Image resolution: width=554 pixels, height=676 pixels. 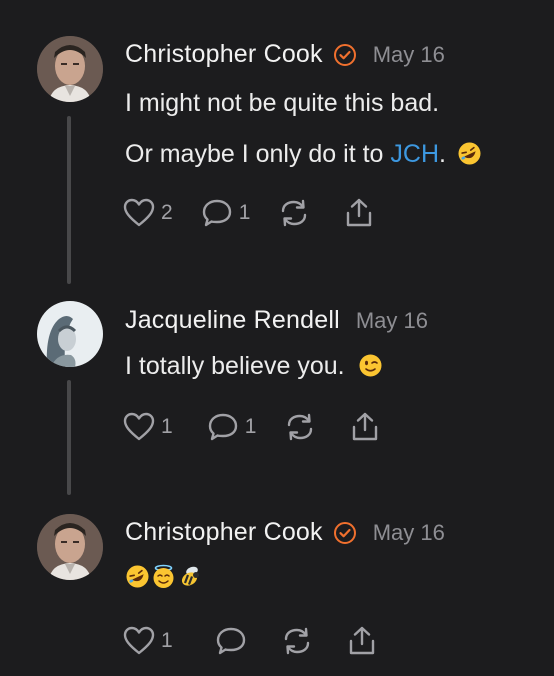 I want to click on smiling-face-with-halo-icon, so click(x=163, y=576).